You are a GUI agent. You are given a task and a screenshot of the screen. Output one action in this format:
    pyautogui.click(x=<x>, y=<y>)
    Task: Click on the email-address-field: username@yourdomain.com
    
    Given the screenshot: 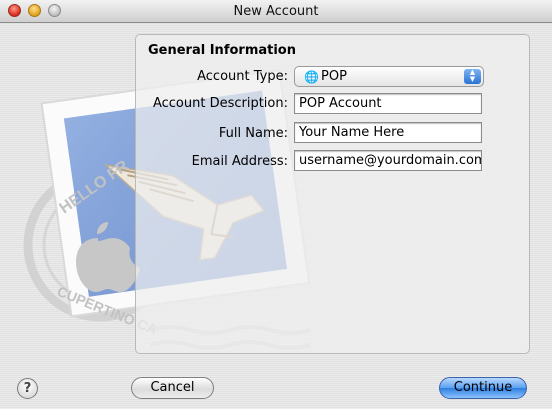 What is the action you would take?
    pyautogui.click(x=388, y=160)
    